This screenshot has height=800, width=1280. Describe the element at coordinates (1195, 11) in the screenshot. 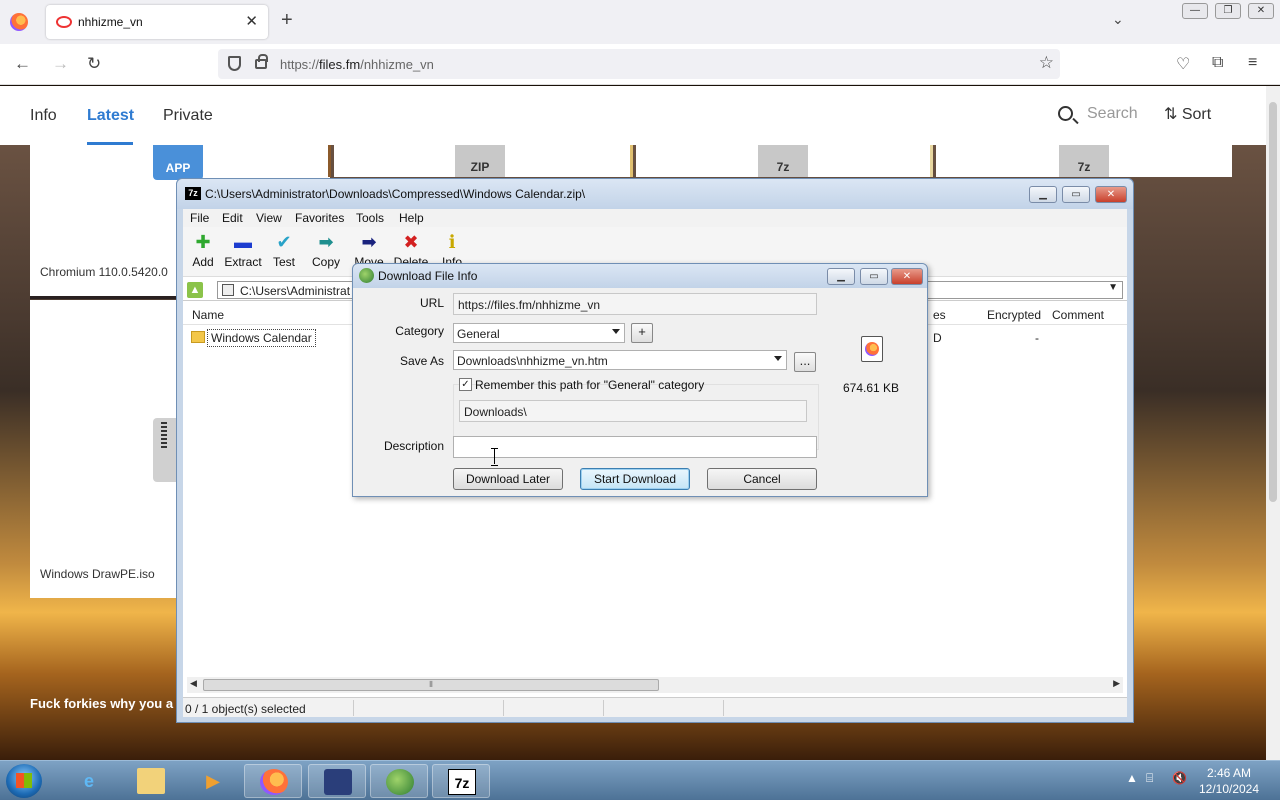

I see `minimize-button: —` at that location.